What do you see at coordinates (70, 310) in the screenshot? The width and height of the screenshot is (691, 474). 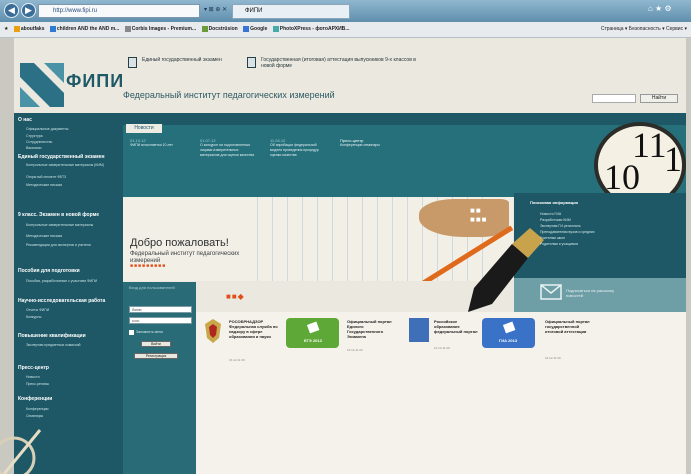 I see `sidebar-item: Отчеты ФИПИ` at bounding box center [70, 310].